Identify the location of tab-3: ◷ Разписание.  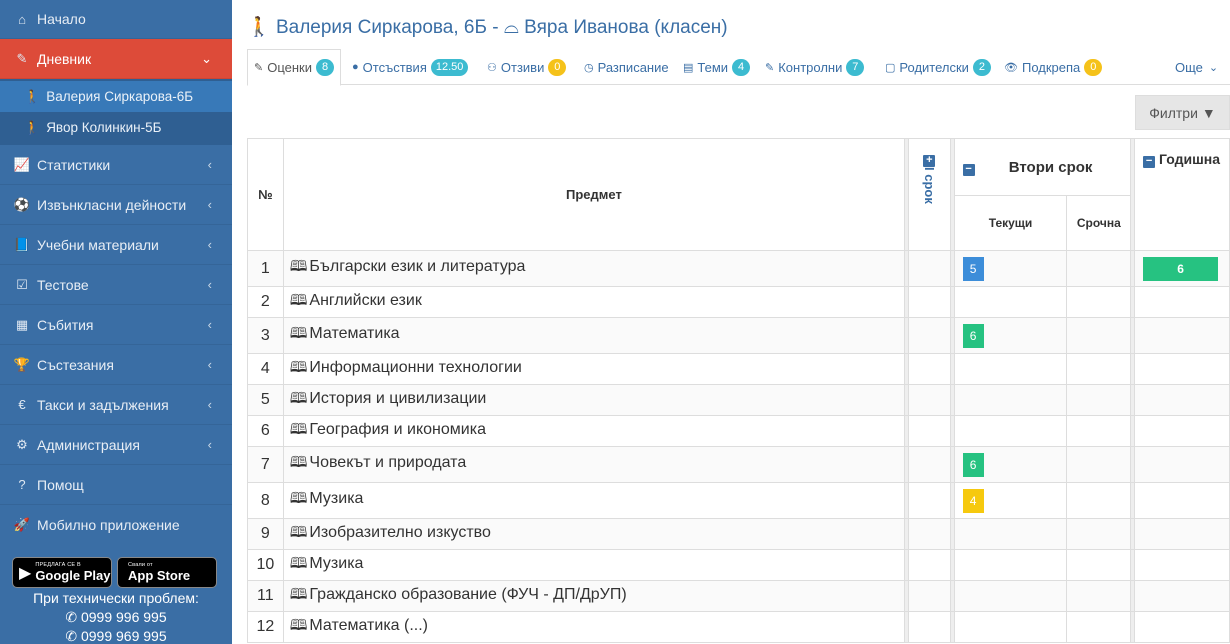
(626, 67).